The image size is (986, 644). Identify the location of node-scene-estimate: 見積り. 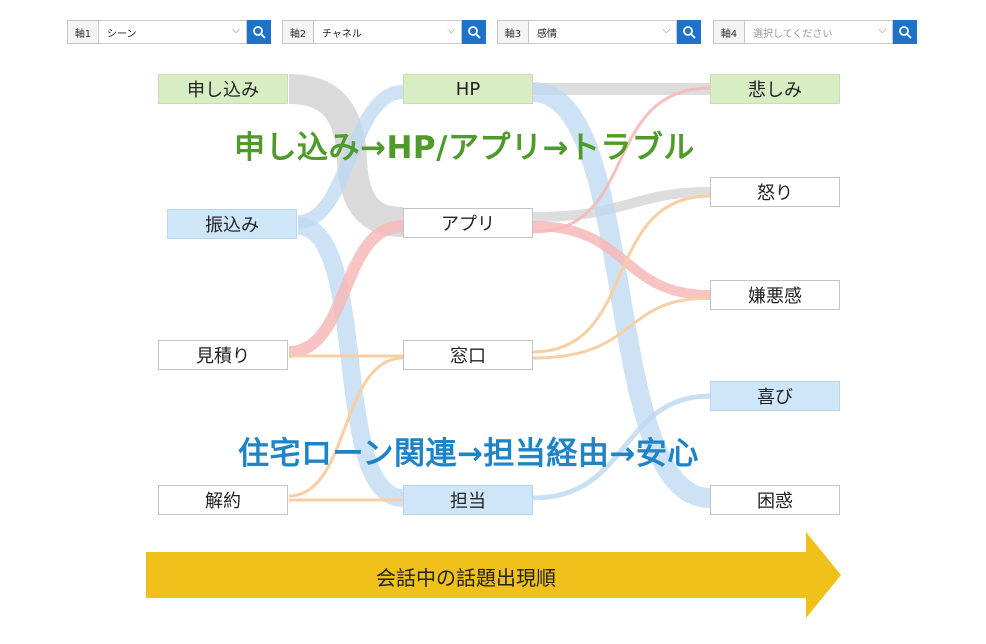
(223, 355).